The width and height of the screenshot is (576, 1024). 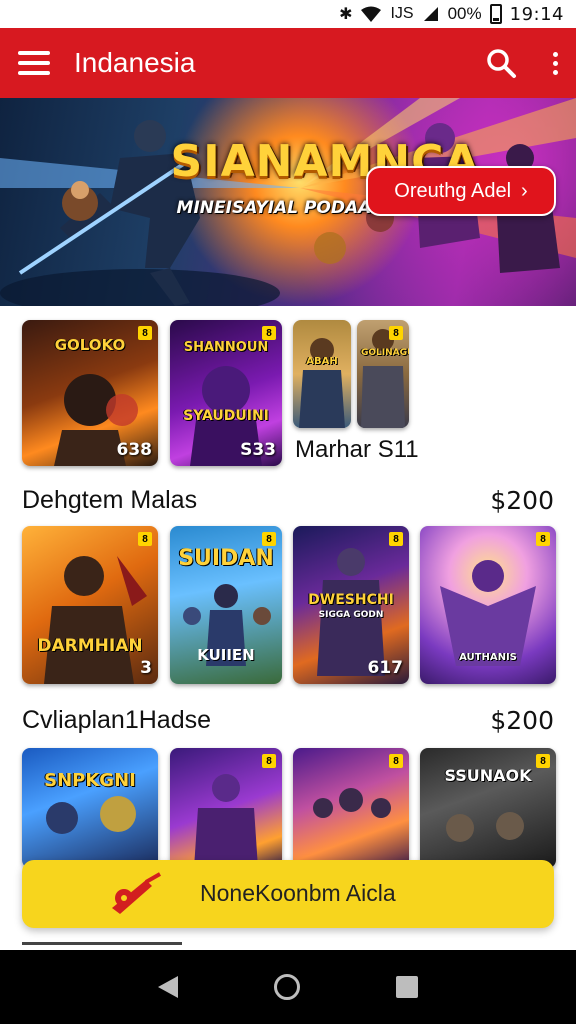 What do you see at coordinates (524, 190) in the screenshot?
I see `chevron-right-icon: ›` at bounding box center [524, 190].